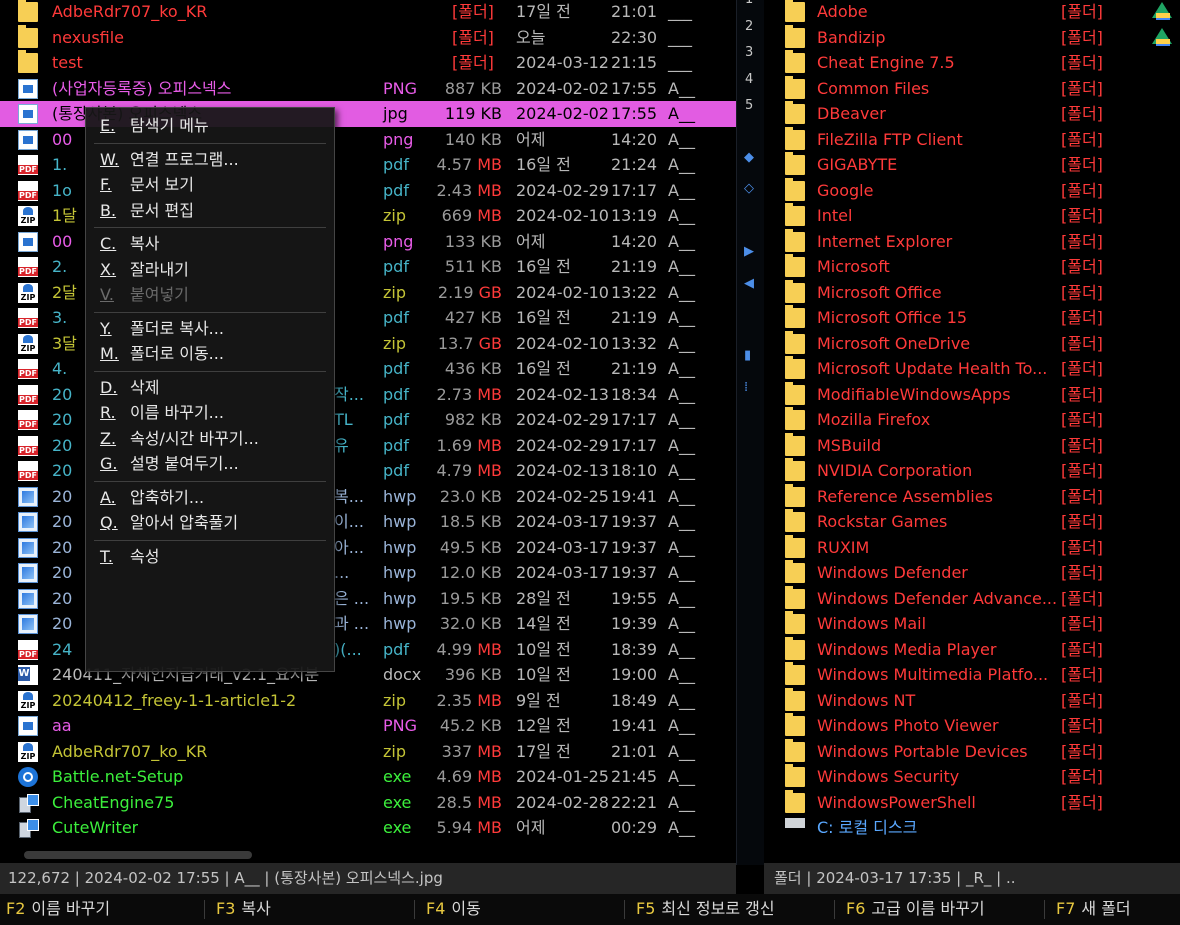  What do you see at coordinates (718, 908) in the screenshot?
I see `function-key-label: 최신 정보로 갱신` at bounding box center [718, 908].